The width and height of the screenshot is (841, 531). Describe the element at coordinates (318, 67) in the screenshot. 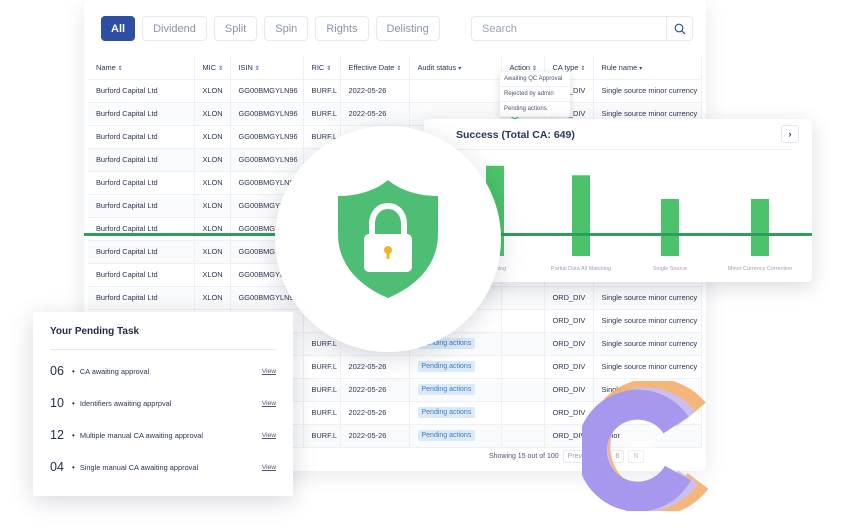

I see `column-header-label: RIC` at that location.